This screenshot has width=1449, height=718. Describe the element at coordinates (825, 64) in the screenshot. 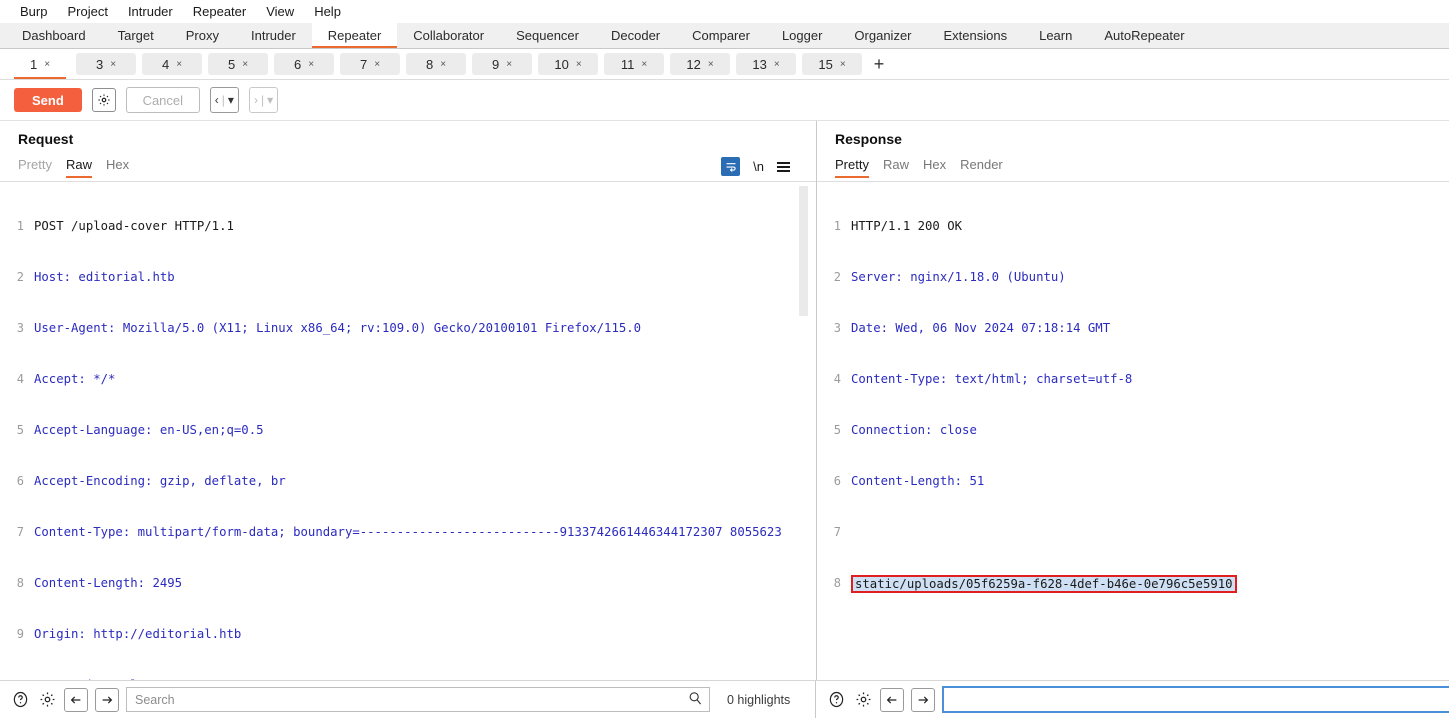

I see `repeater-tab-label: 15` at that location.